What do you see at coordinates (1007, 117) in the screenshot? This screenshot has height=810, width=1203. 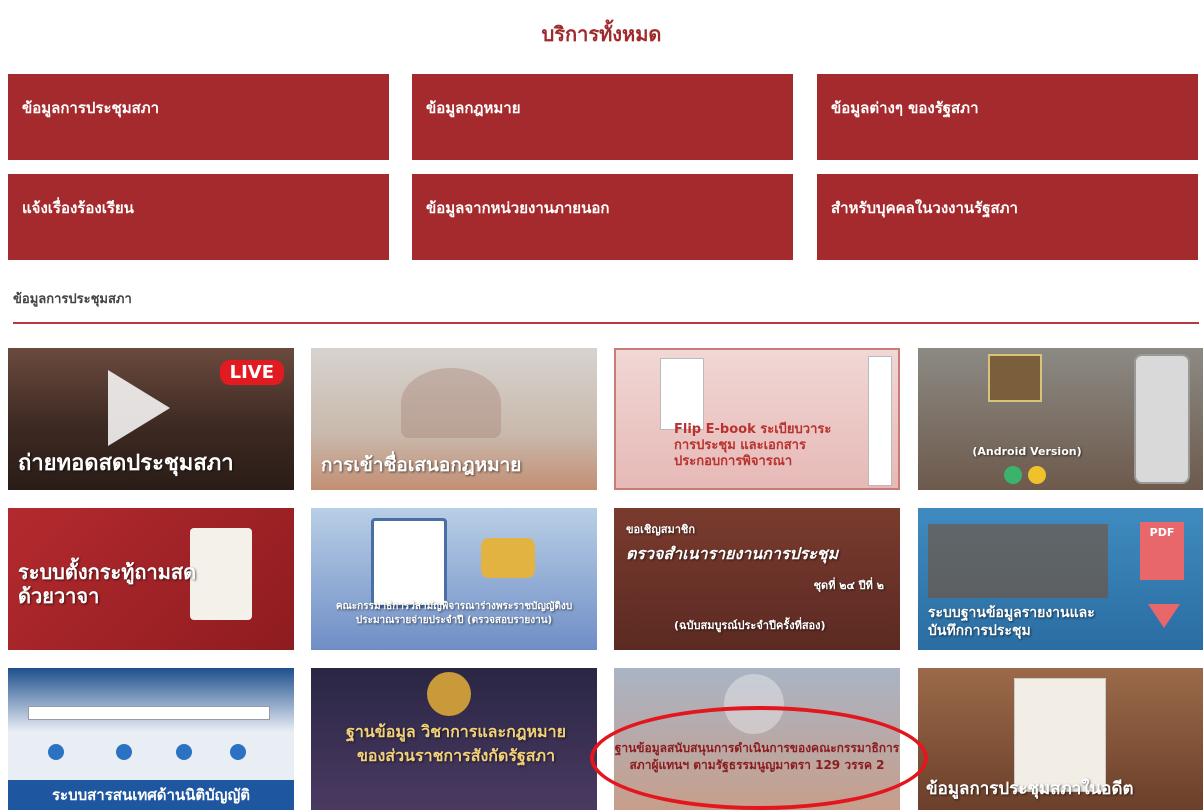 I see `category-button-parliament-info: ข้อมูลต่างๆ ของรัฐสภา` at bounding box center [1007, 117].